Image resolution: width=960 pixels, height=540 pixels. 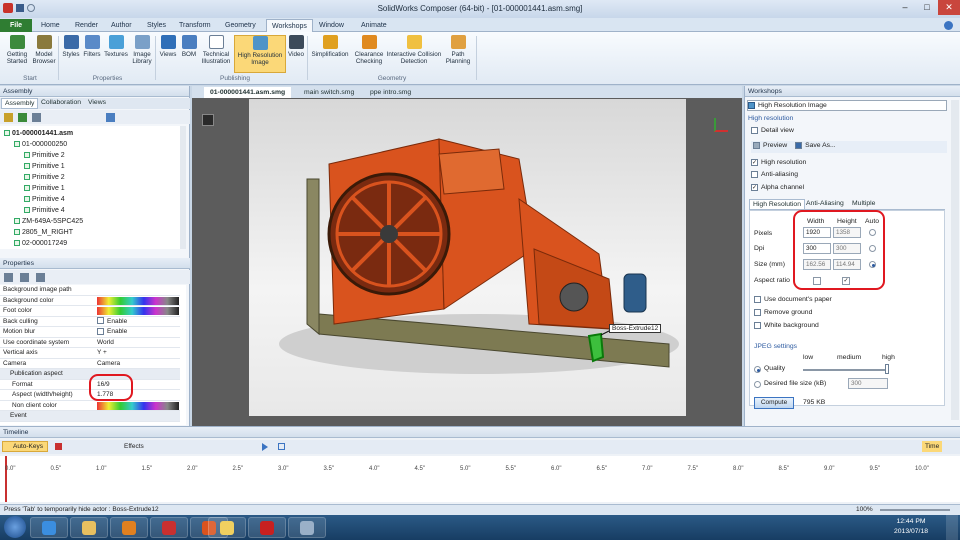 What do you see at coordinates (90, 290) in the screenshot?
I see `property-row: Background image path` at bounding box center [90, 290].